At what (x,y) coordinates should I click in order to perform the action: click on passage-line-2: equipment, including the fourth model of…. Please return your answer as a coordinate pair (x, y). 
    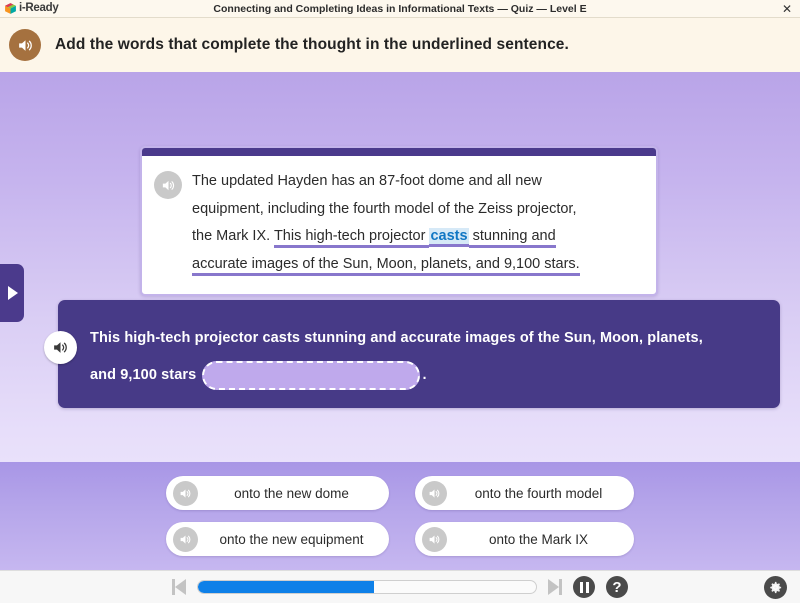
    Looking at the image, I should click on (384, 208).